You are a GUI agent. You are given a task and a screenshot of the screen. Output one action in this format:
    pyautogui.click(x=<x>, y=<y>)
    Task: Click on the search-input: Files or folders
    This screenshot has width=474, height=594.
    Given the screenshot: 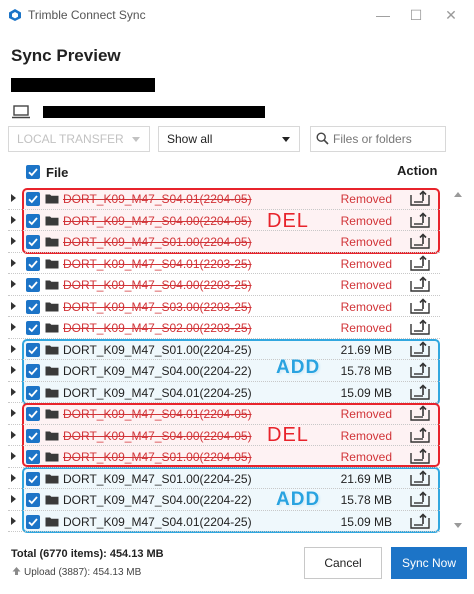 What is the action you would take?
    pyautogui.click(x=378, y=139)
    